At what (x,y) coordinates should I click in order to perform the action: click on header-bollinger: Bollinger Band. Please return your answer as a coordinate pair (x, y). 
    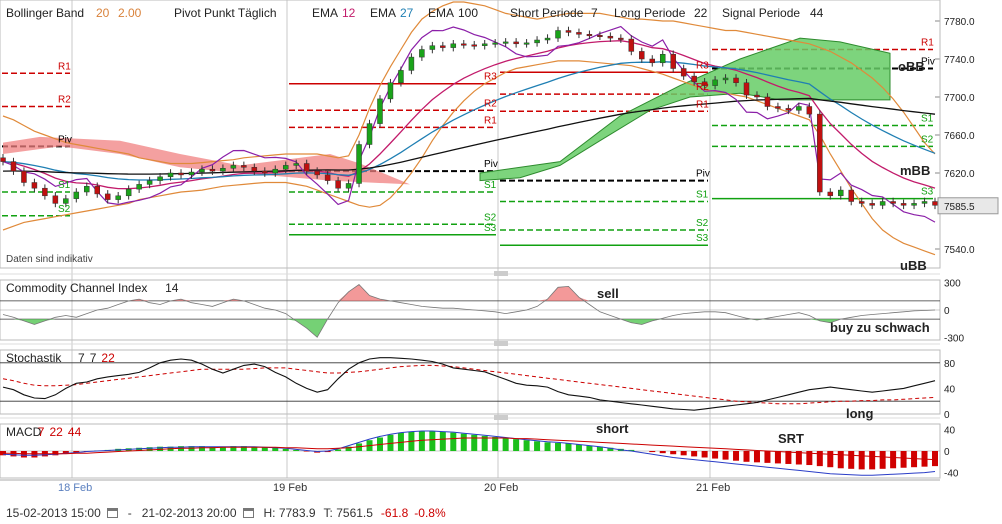
    Looking at the image, I should click on (45, 13).